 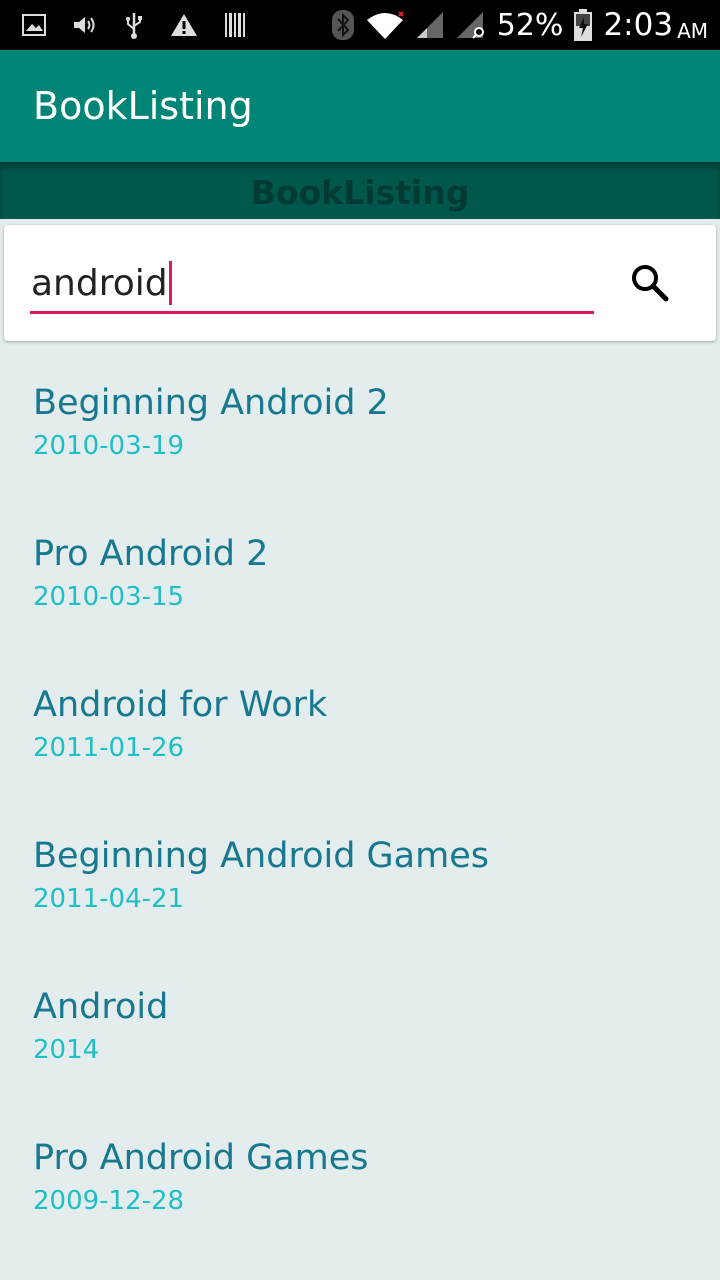 I want to click on search-card: android, so click(x=360, y=283).